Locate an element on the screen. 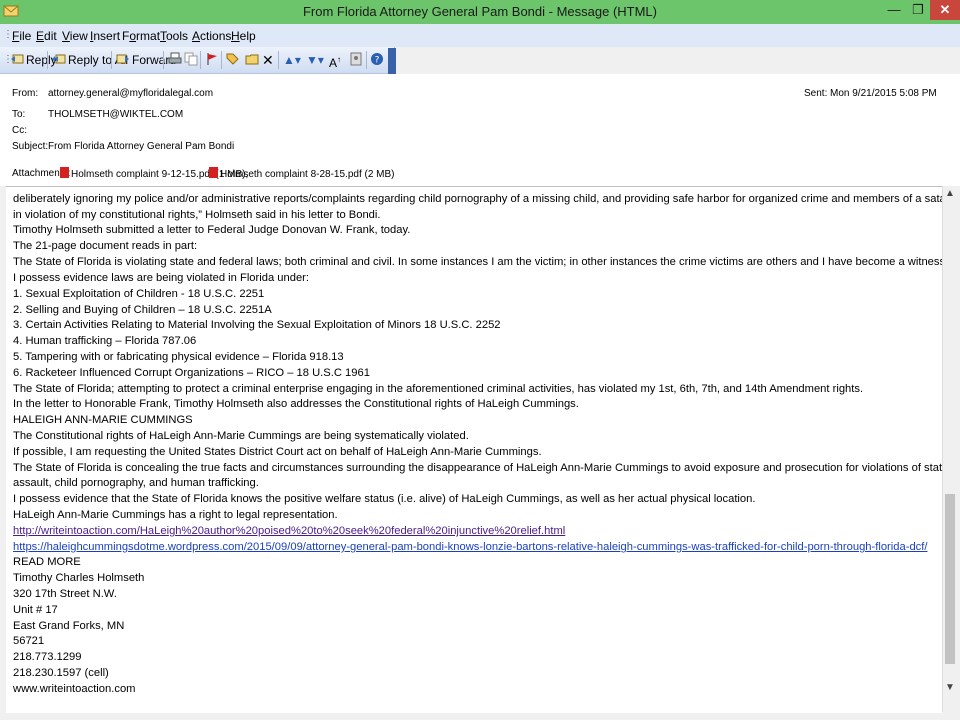 This screenshot has width=960, height=720. sent-label: Sent: is located at coordinates (816, 93).